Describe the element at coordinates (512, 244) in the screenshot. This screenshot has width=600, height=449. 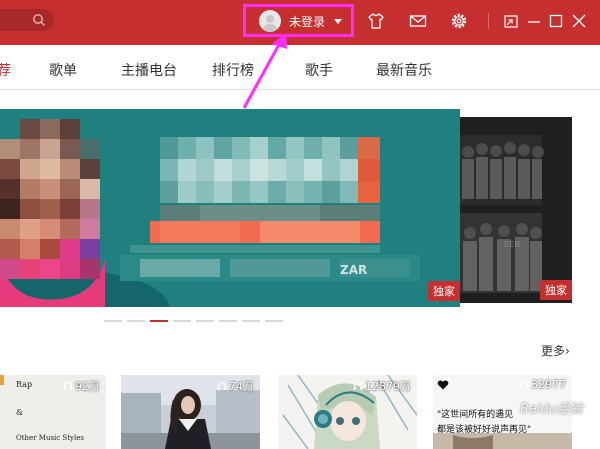
I see `svg-text: EEN` at that location.